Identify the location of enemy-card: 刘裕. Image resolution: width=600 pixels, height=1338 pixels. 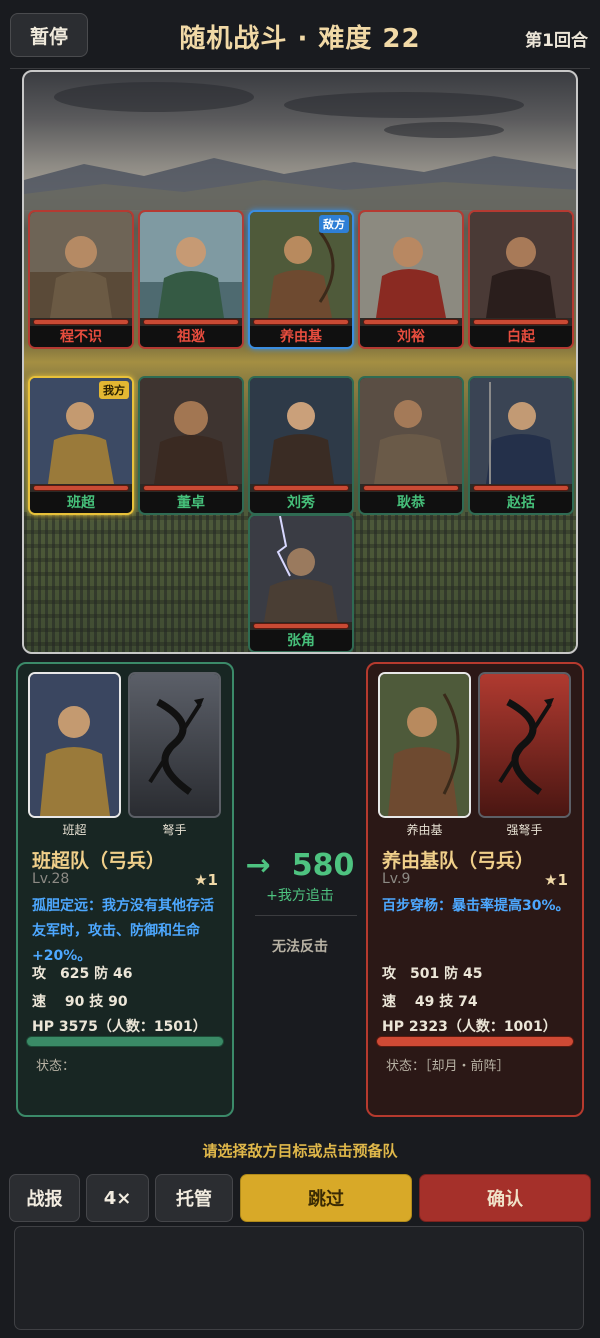
(411, 279).